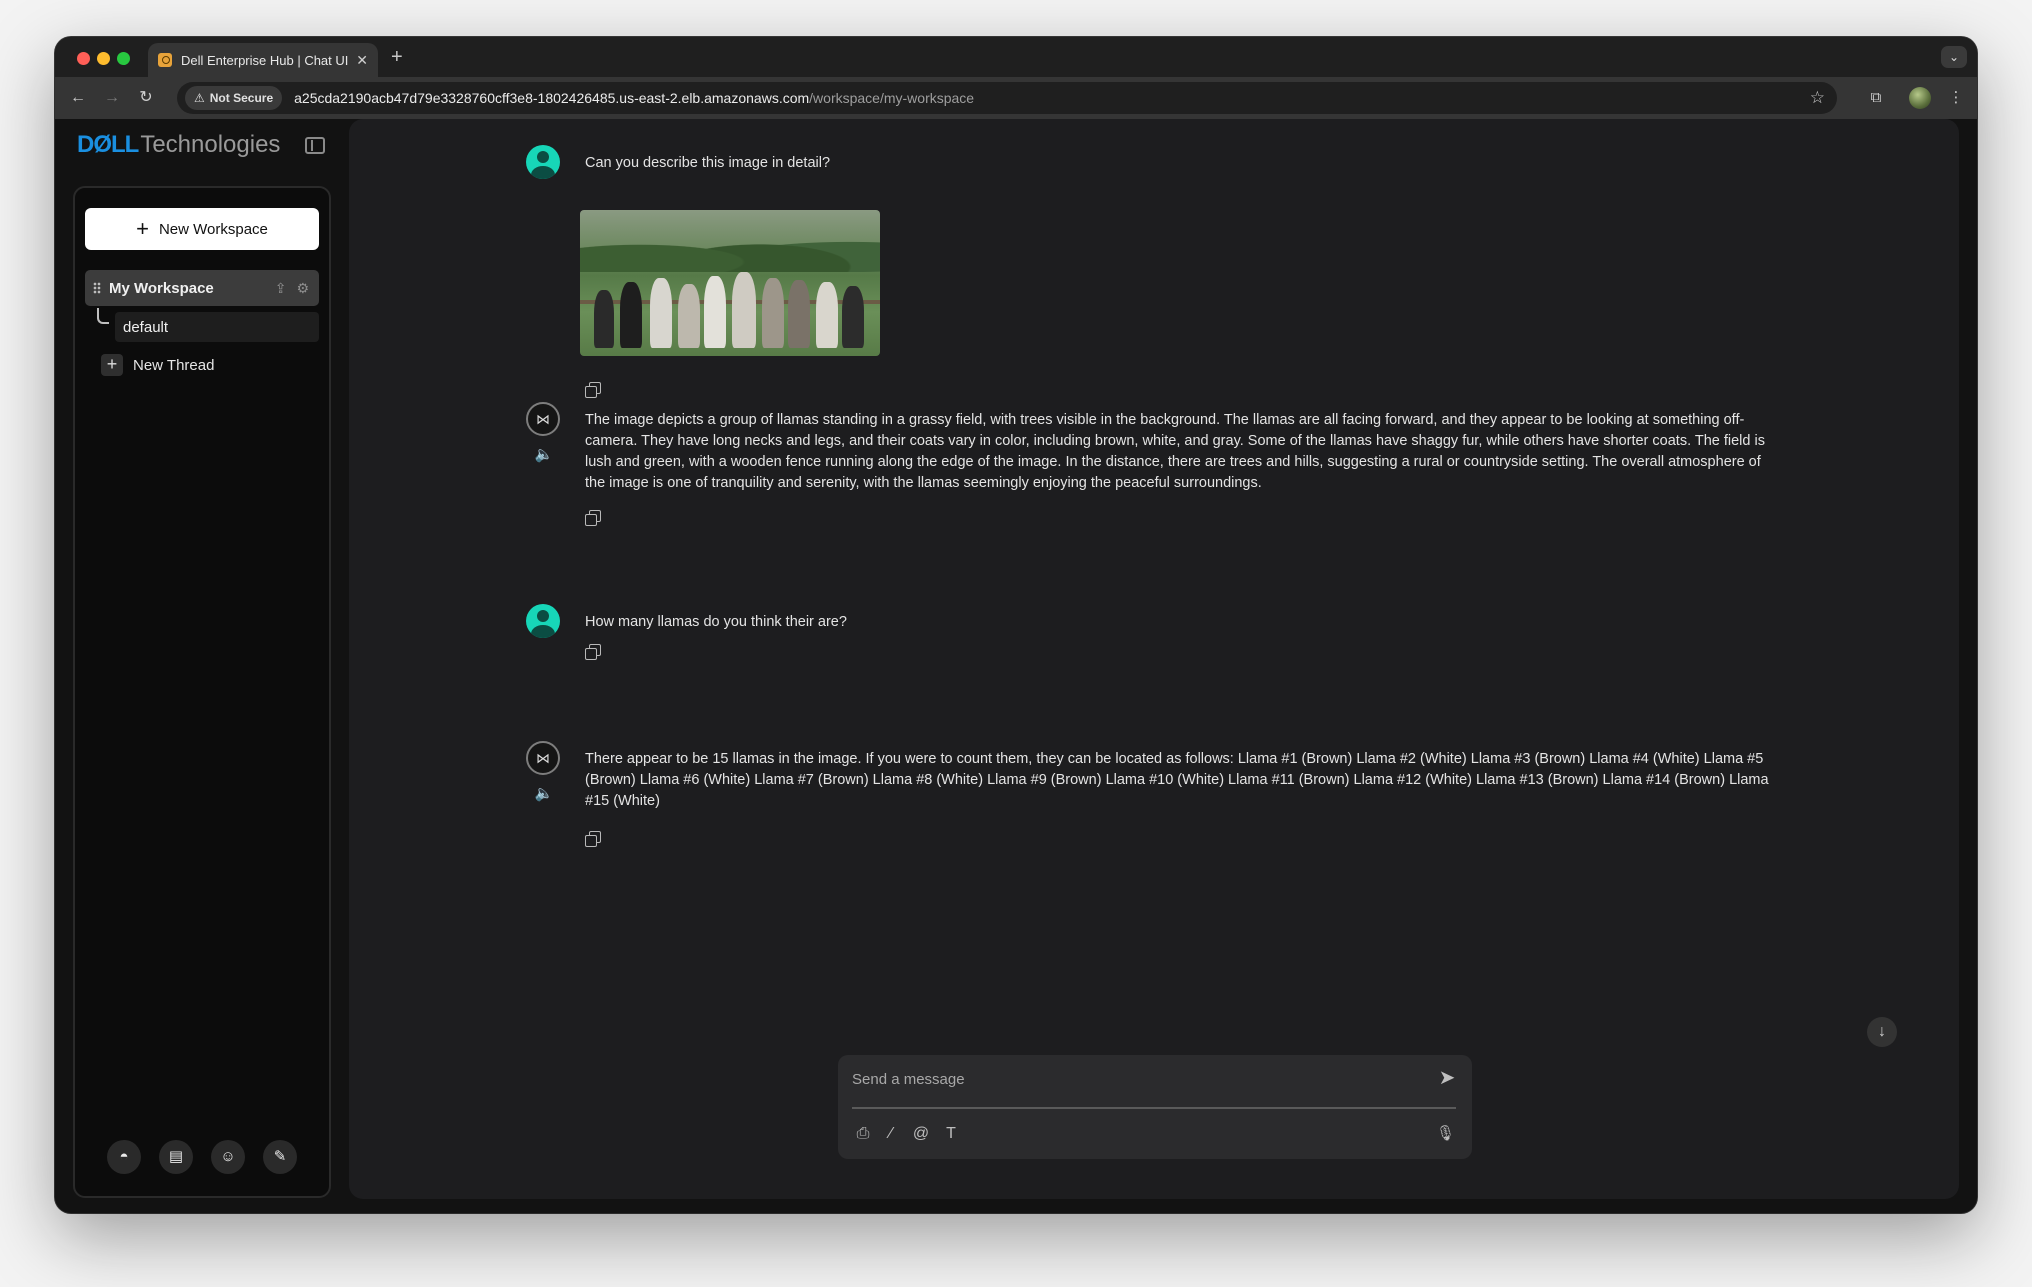 Image resolution: width=2032 pixels, height=1287 pixels. I want to click on text-format-icon: T, so click(951, 1134).